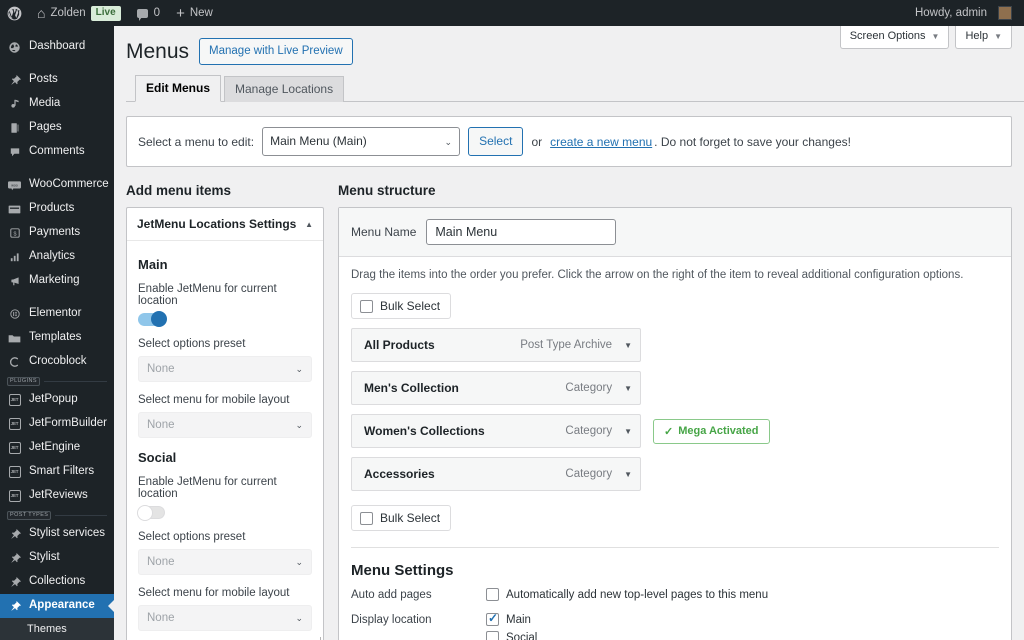  What do you see at coordinates (43, 79) in the screenshot?
I see `sidebar-item-label: Posts` at bounding box center [43, 79].